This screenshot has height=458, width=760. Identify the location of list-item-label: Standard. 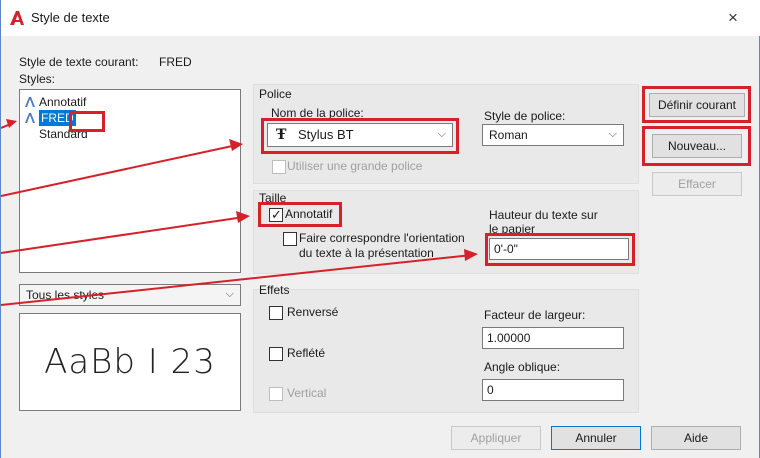
(63, 134).